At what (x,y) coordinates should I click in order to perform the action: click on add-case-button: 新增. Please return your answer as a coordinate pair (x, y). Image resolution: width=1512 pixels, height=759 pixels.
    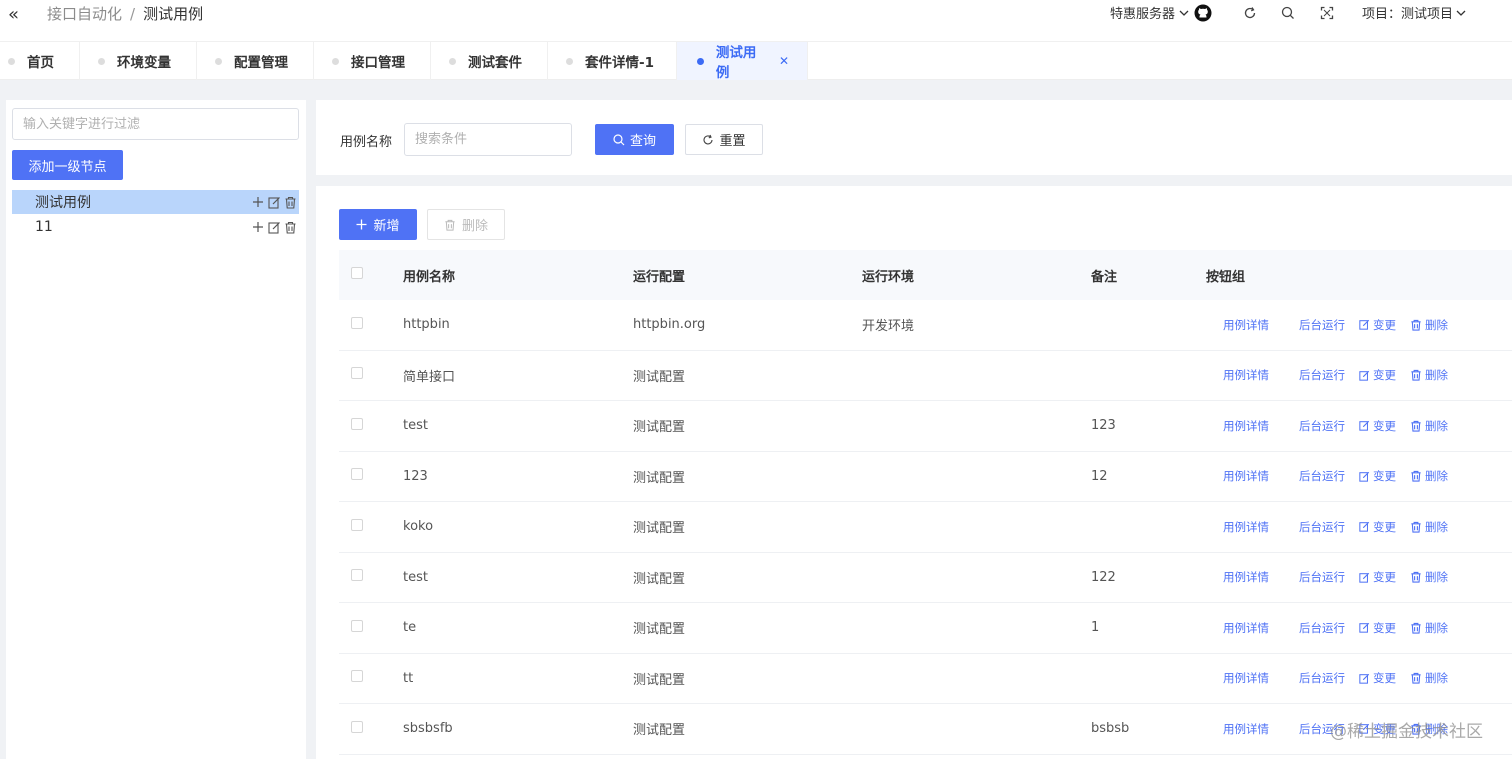
    Looking at the image, I should click on (378, 224).